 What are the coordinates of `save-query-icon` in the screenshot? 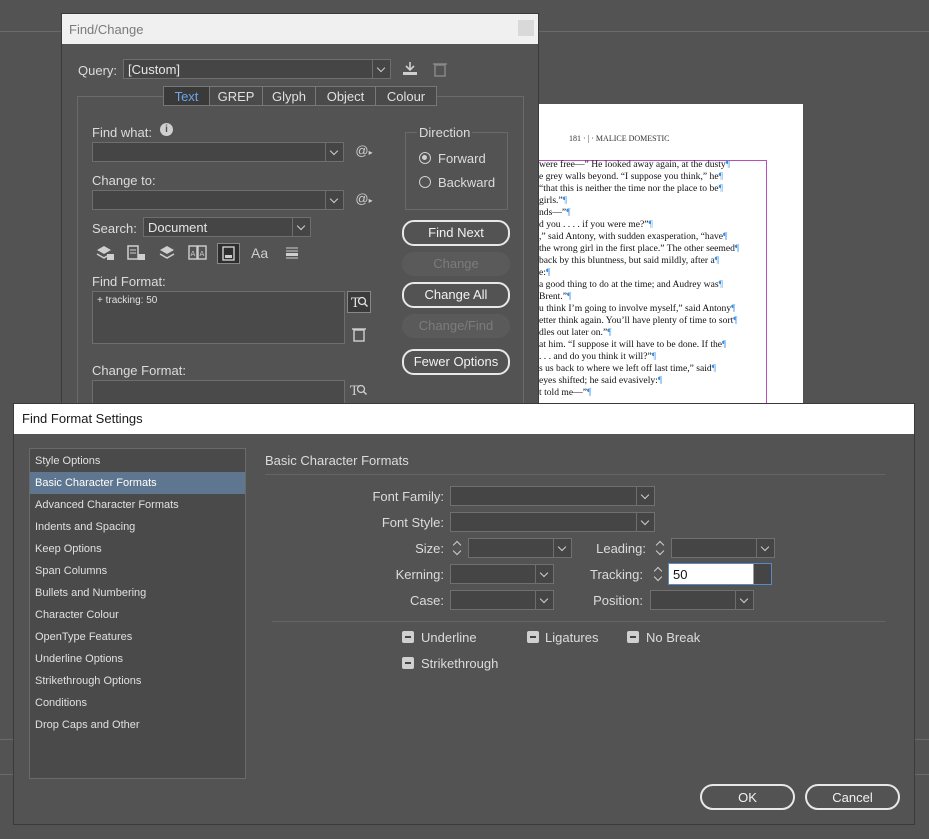 It's located at (410, 69).